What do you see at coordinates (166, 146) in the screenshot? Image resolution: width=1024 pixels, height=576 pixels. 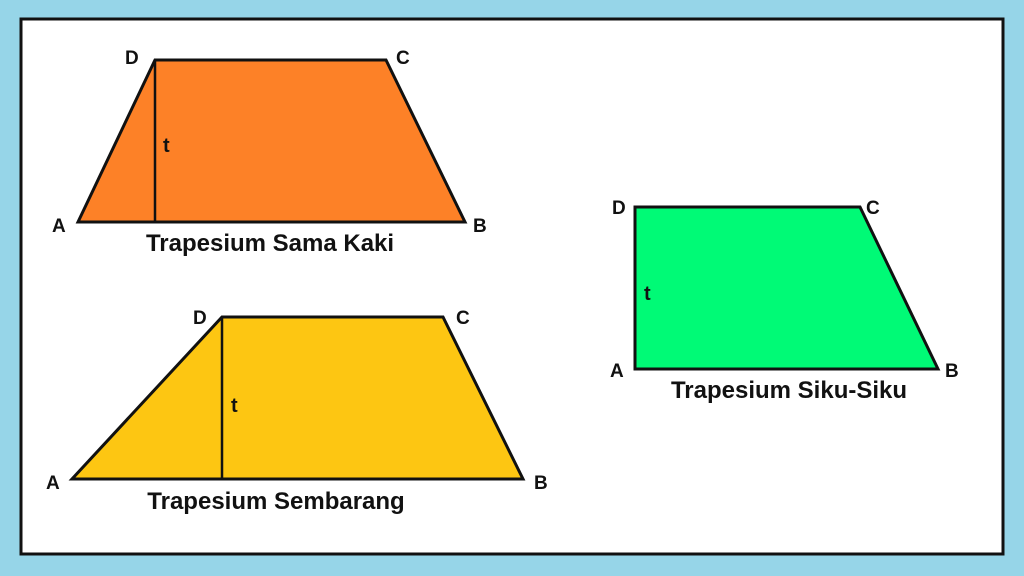 I see `isosceles-height-label: t` at bounding box center [166, 146].